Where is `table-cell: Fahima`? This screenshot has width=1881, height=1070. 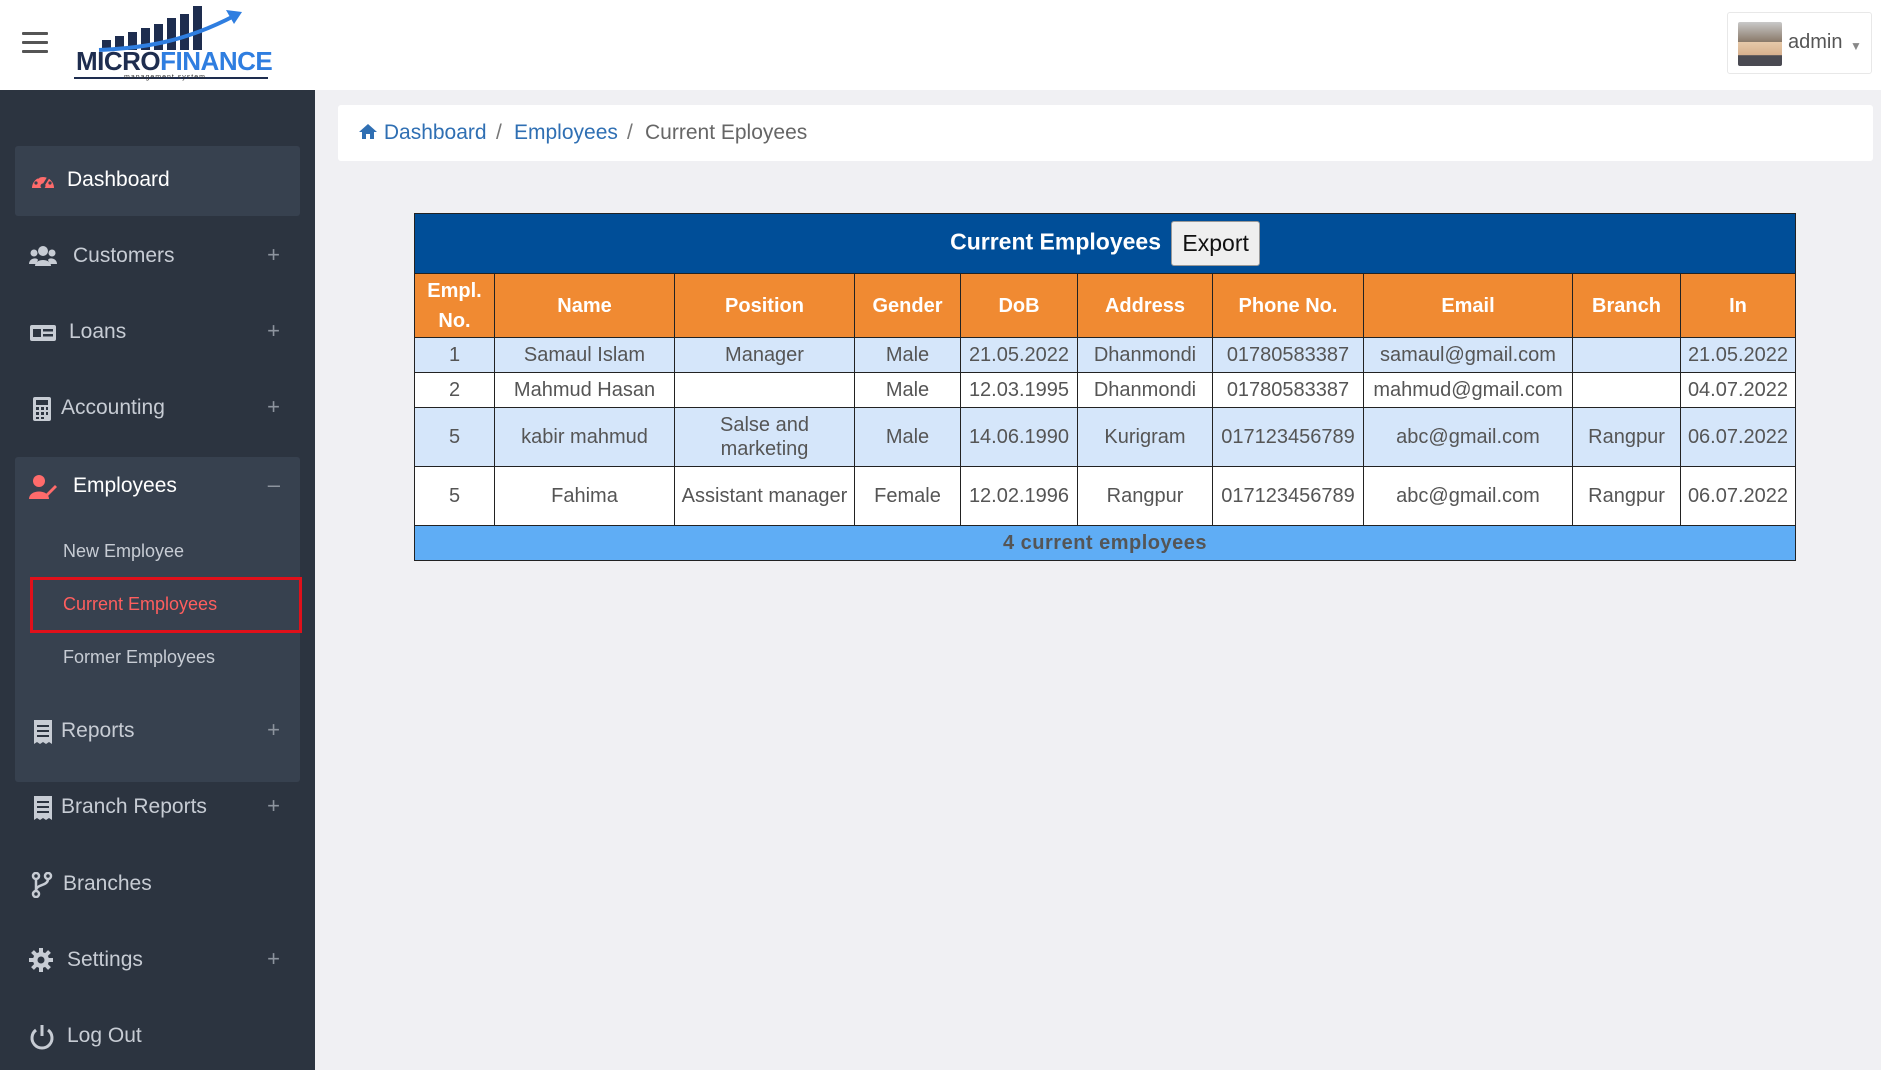
table-cell: Fahima is located at coordinates (584, 496).